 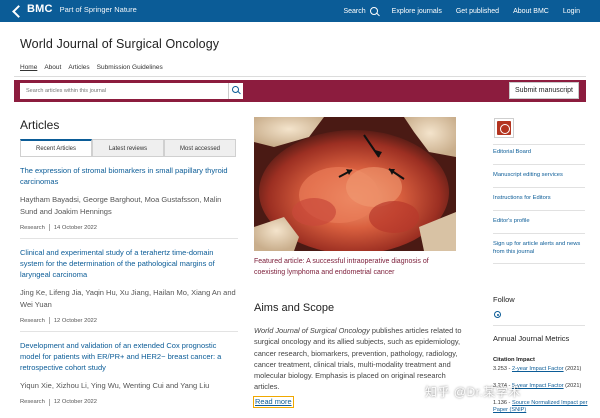 I want to click on top-nav-explore-journals: Explore journals, so click(x=417, y=11).